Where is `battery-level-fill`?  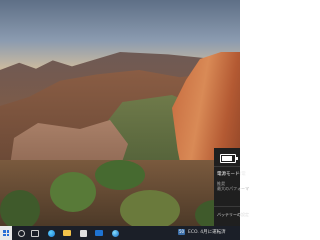 battery-level-fill is located at coordinates (227, 158).